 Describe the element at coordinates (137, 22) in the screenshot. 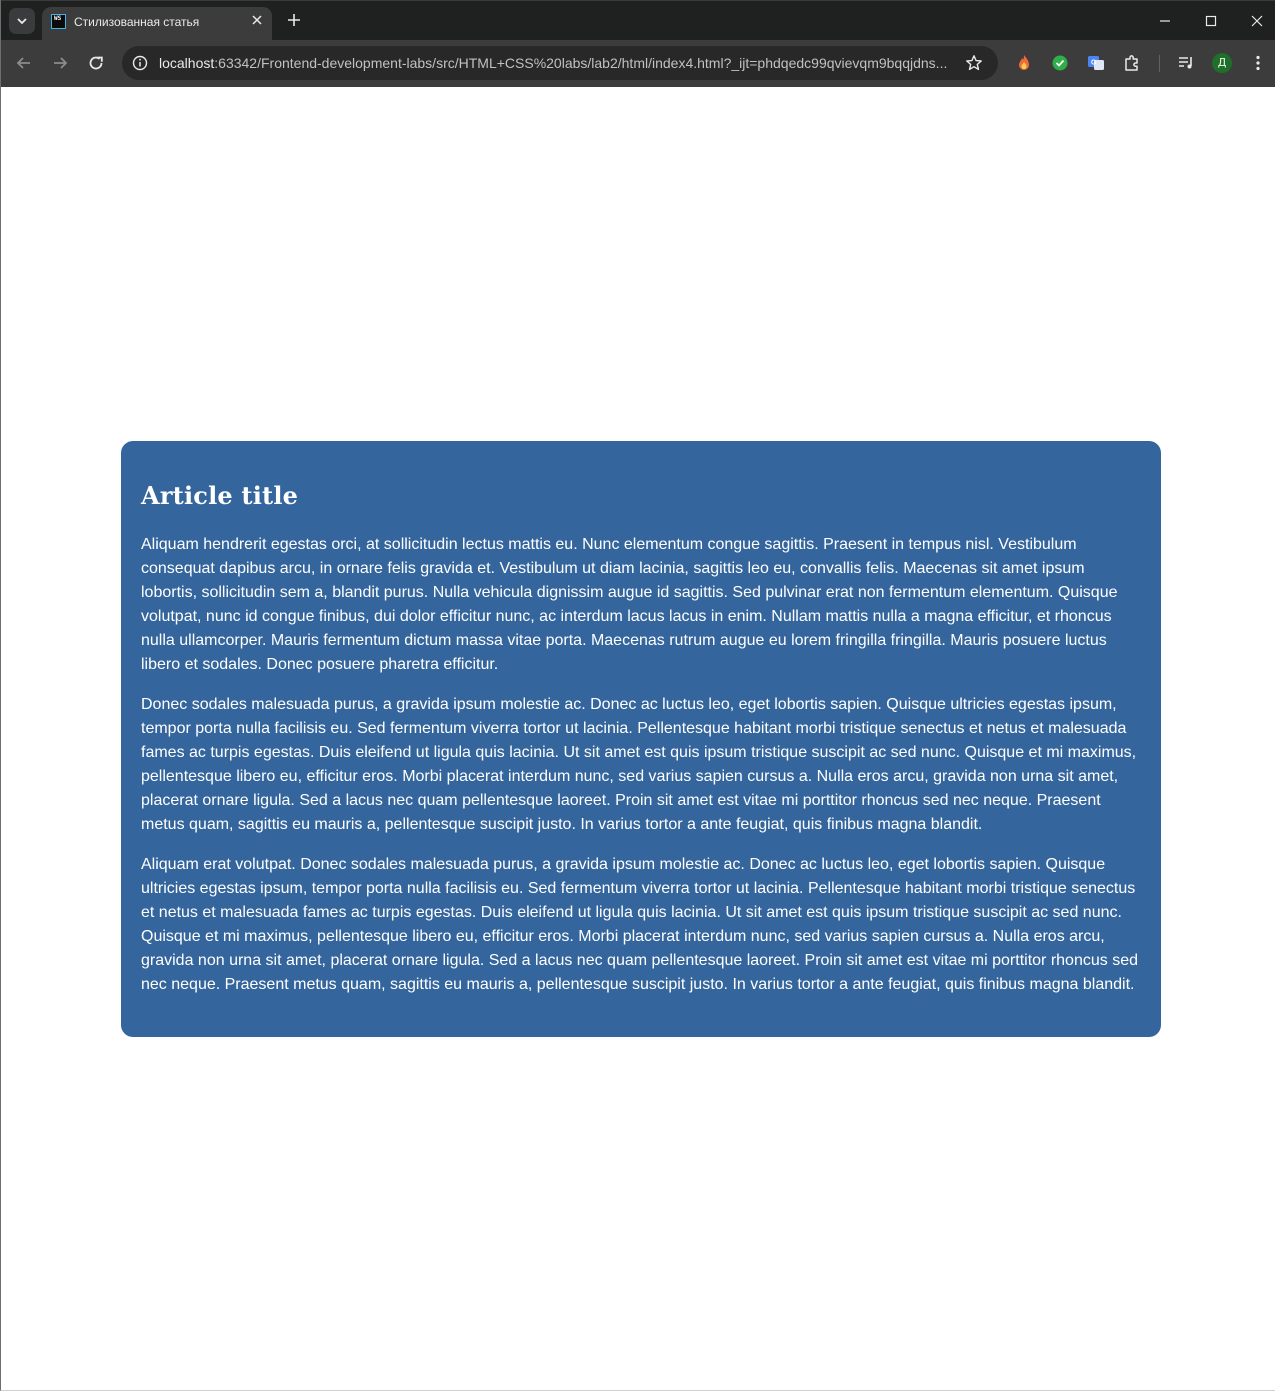

I see `tab-title: Стилизованная статья` at that location.